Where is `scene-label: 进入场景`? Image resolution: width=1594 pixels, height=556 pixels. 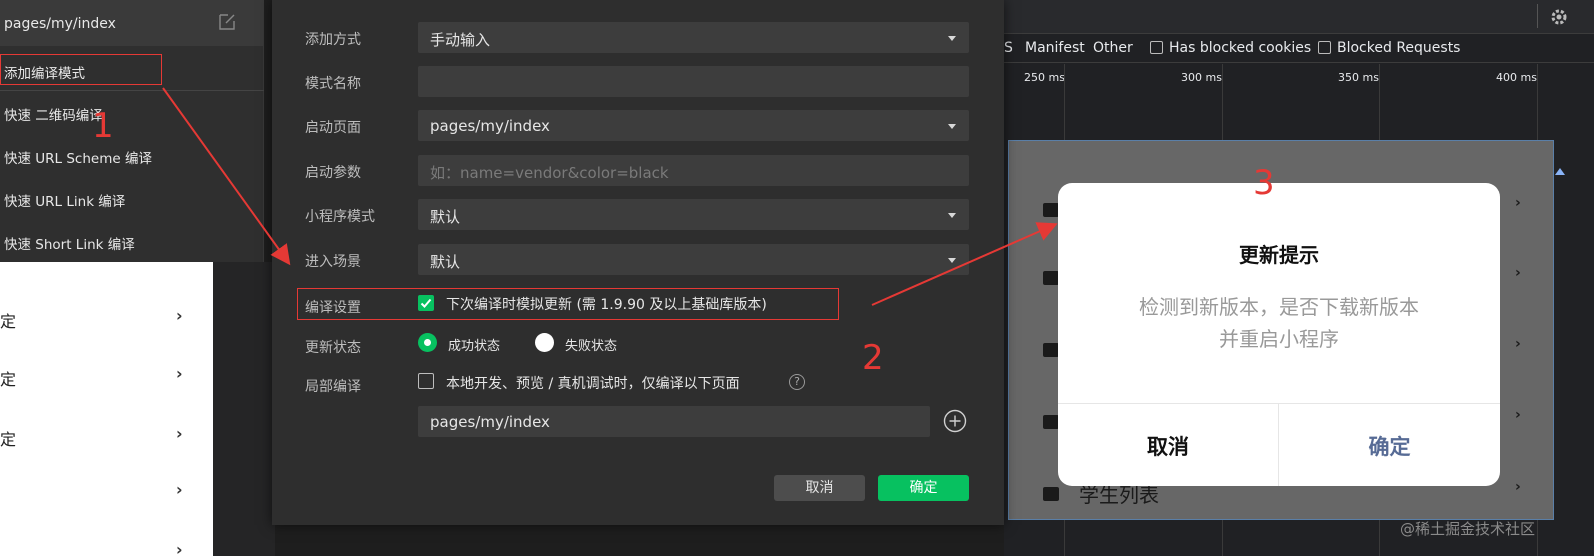 scene-label: 进入场景 is located at coordinates (333, 262).